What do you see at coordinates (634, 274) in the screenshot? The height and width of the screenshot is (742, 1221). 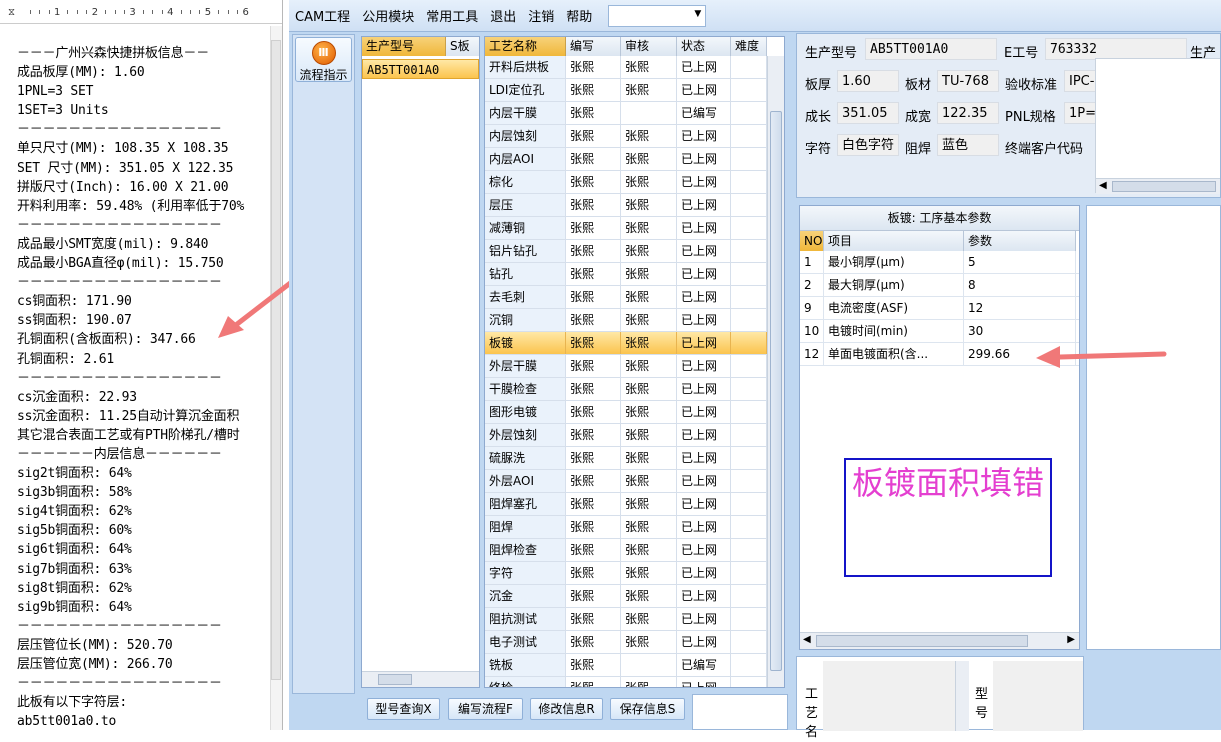 I see `process-row: 钻孔 张熙 张熙 已上网` at bounding box center [634, 274].